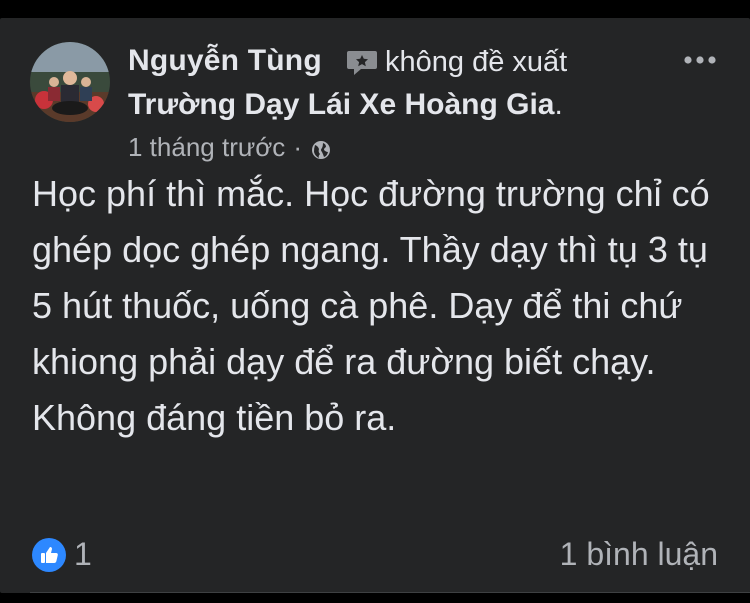  I want to click on more-options-icon, so click(700, 60).